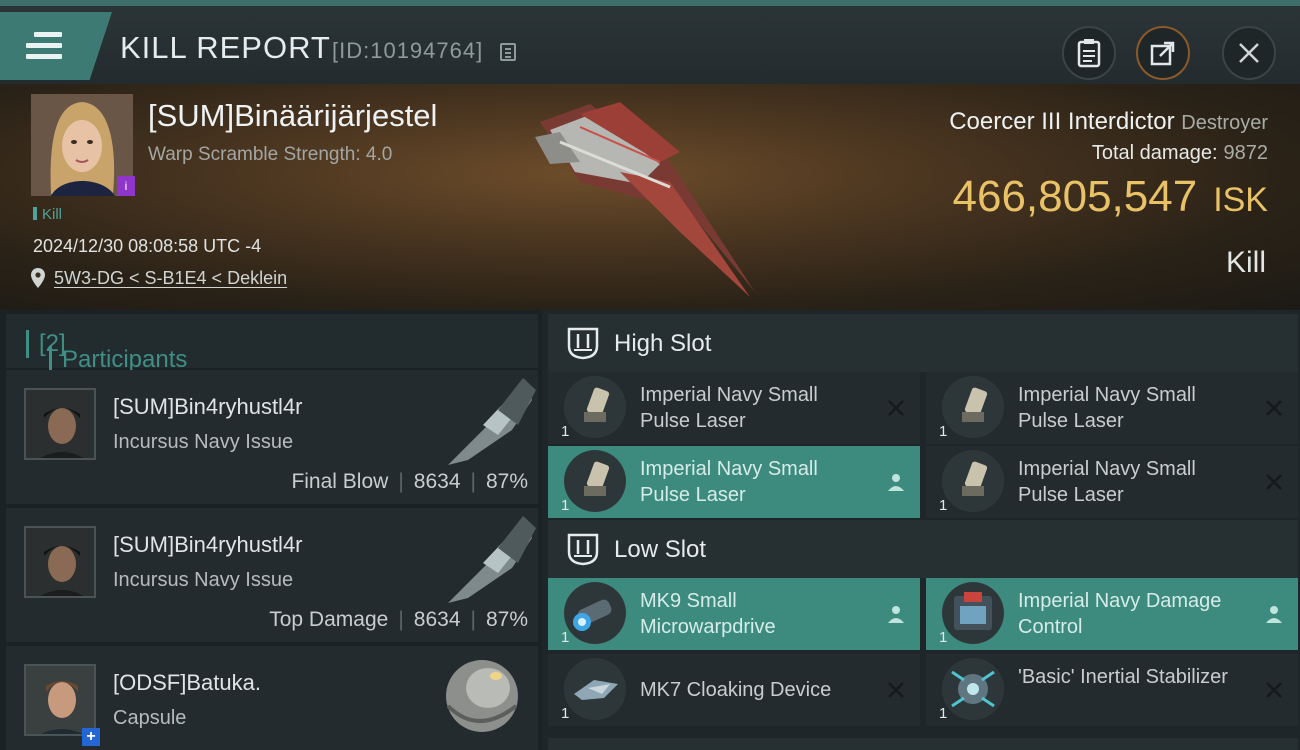 This screenshot has width=1300, height=750. I want to click on module-name: 'Basic' Inertial Stabilizer, so click(1123, 677).